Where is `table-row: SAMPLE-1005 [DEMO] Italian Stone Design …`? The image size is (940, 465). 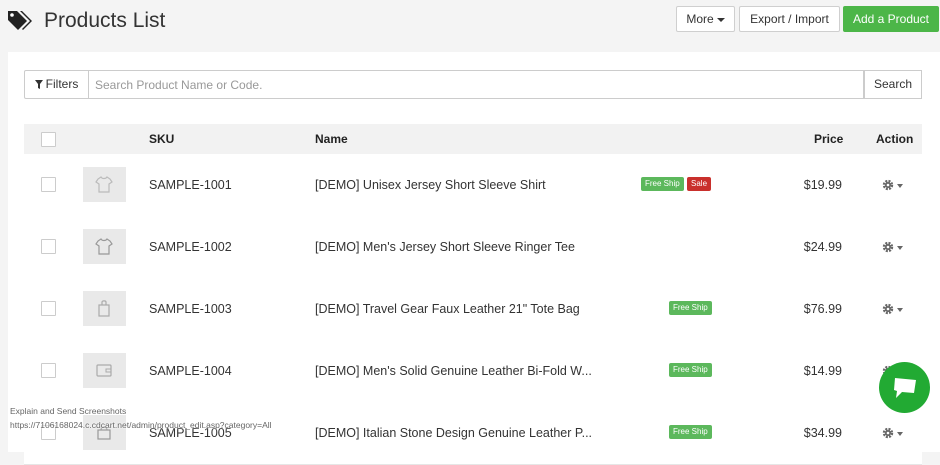
table-row: SAMPLE-1005 [DEMO] Italian Stone Design … is located at coordinates (473, 433).